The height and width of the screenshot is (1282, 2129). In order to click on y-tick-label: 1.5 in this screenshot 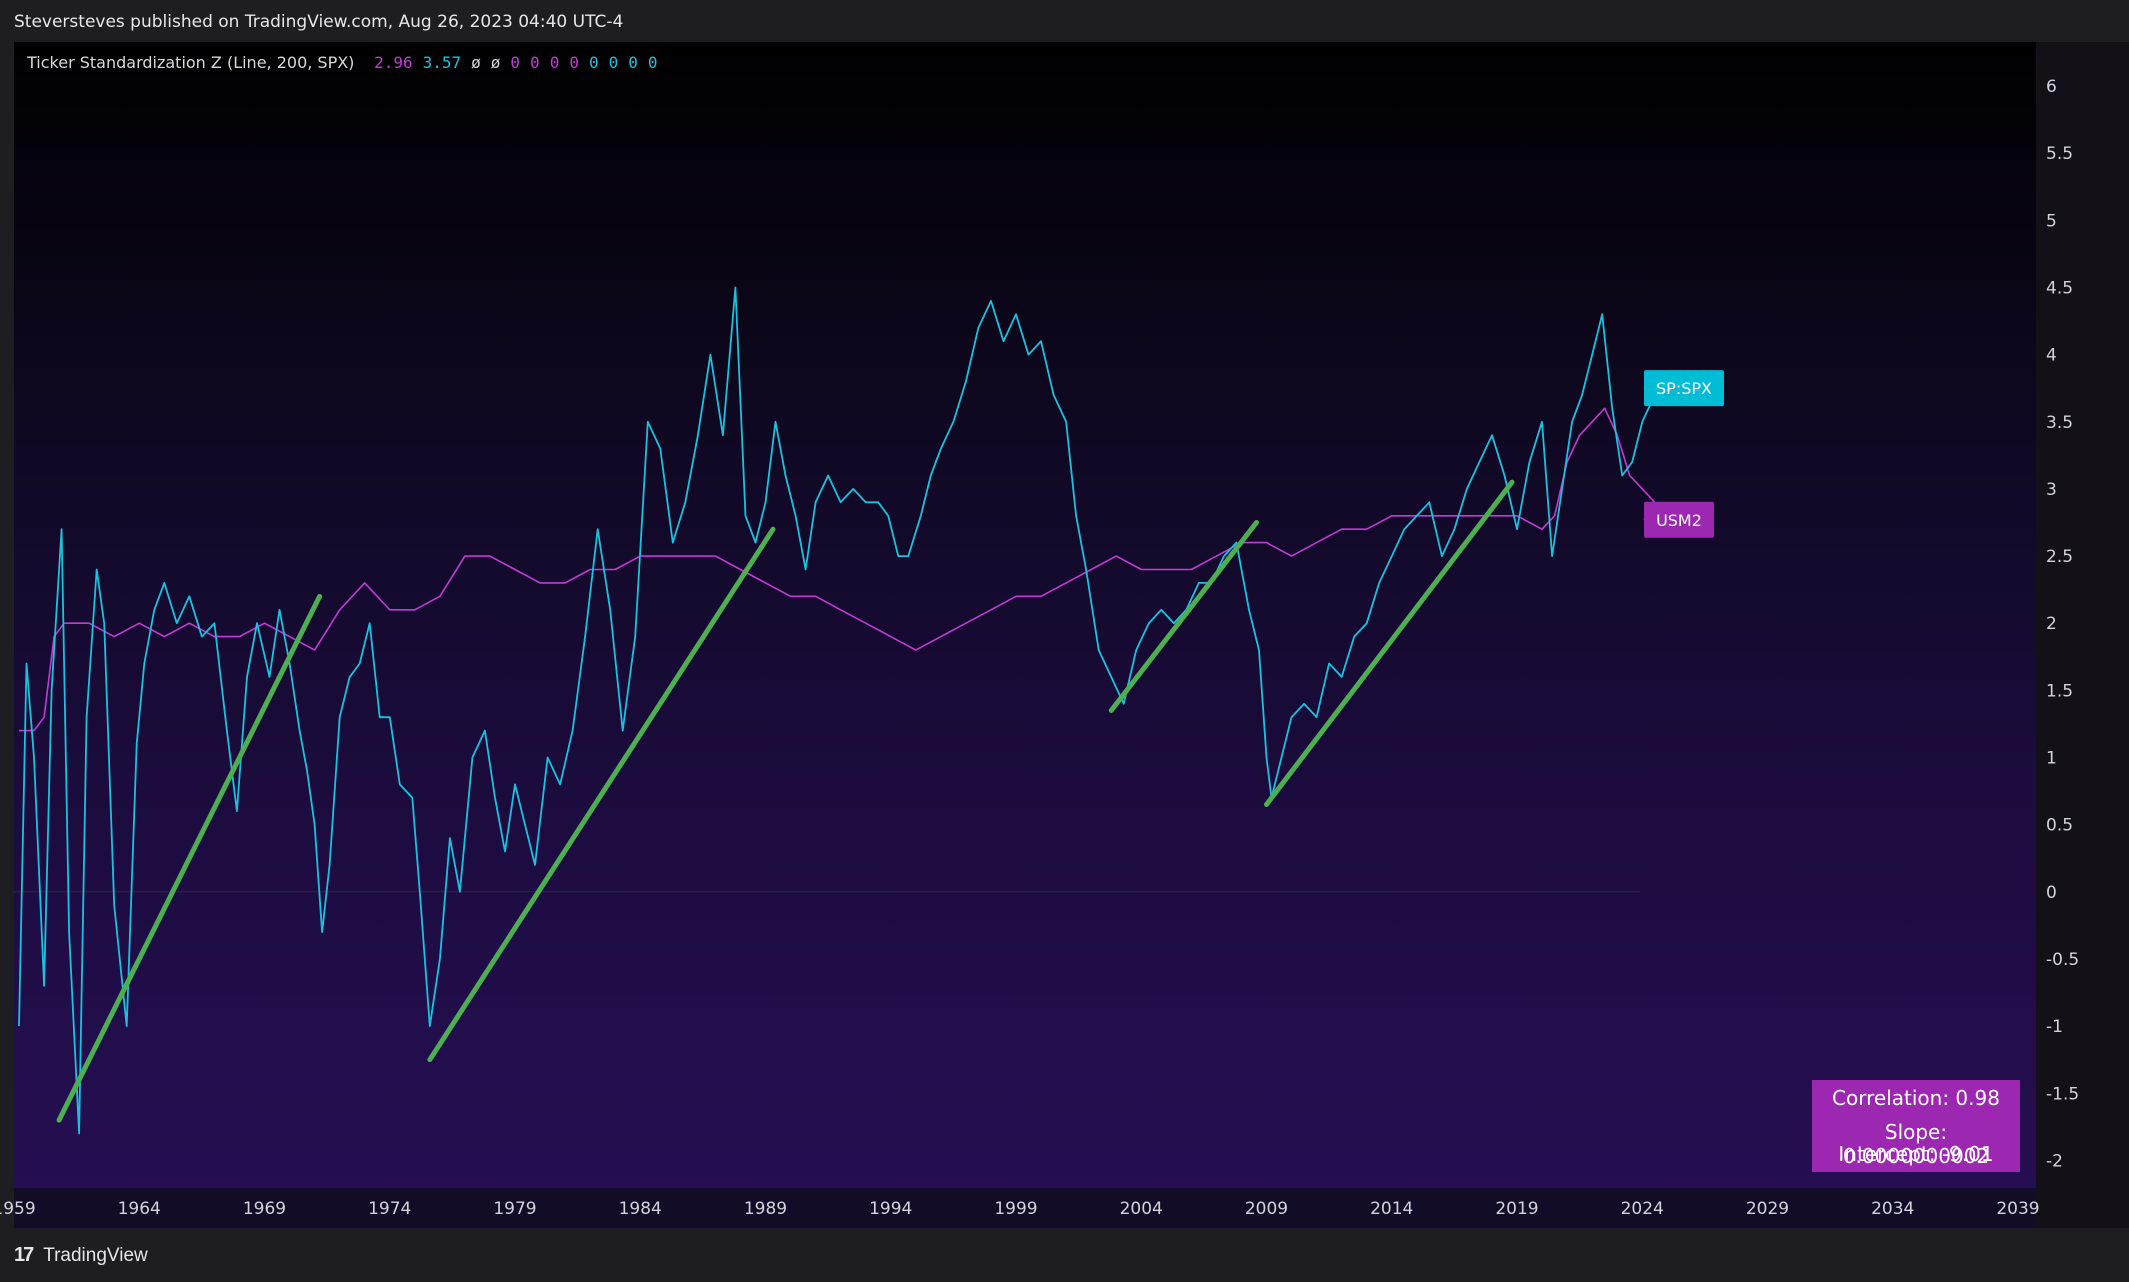, I will do `click(2059, 691)`.